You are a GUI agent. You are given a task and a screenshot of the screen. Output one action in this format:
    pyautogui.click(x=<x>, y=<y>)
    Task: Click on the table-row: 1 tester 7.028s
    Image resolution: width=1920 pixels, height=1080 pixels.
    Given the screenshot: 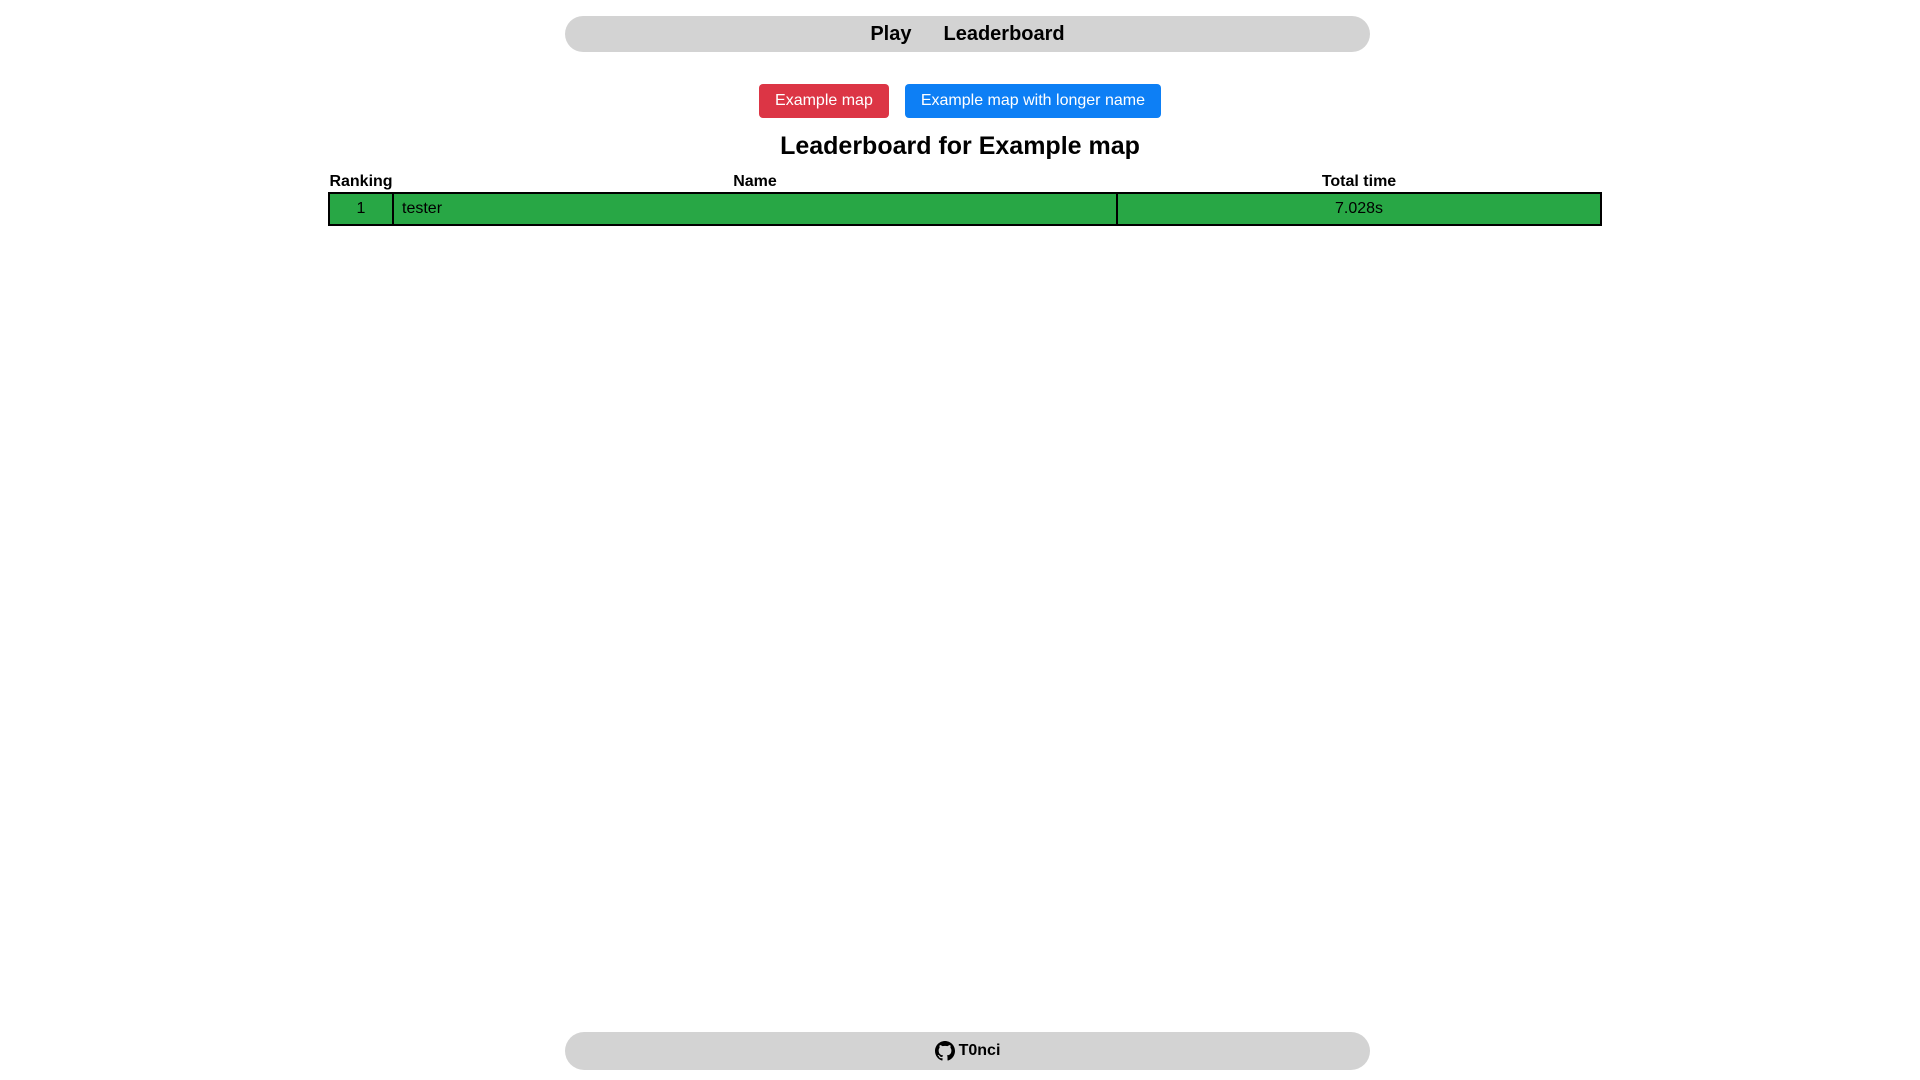 What is the action you would take?
    pyautogui.click(x=965, y=209)
    